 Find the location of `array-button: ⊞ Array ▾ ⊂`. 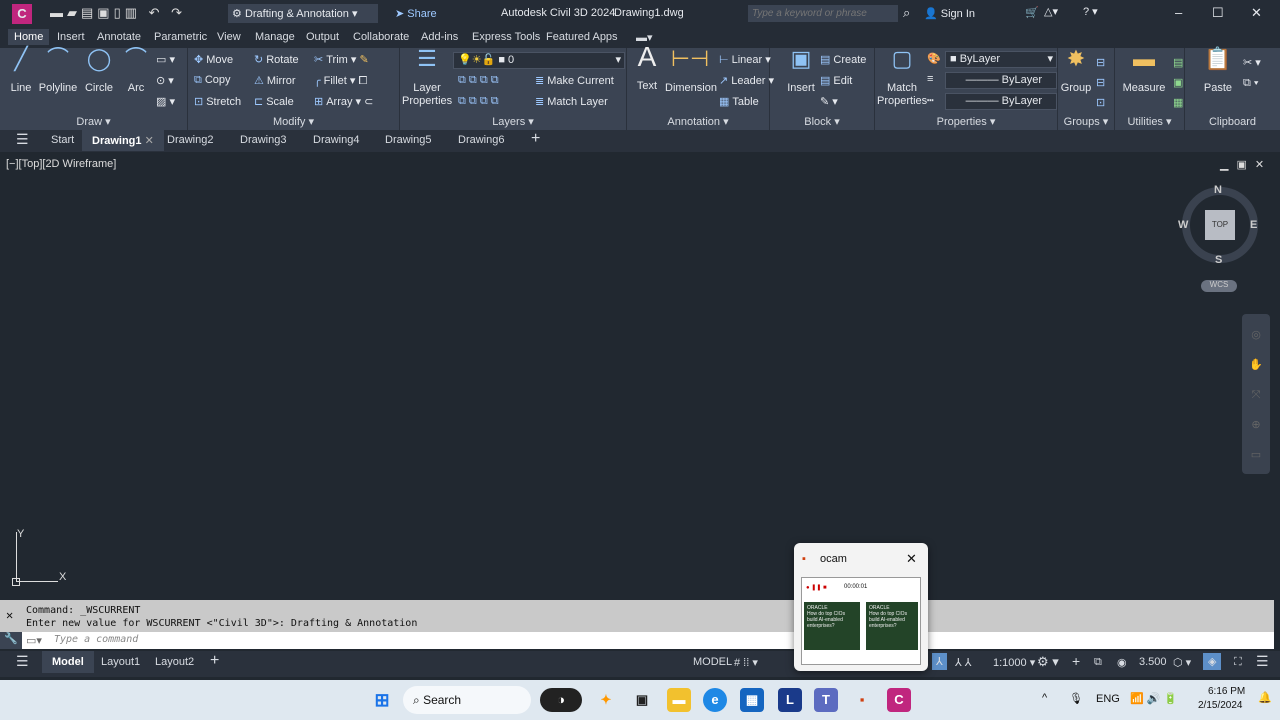

array-button: ⊞ Array ▾ ⊂ is located at coordinates (343, 101).